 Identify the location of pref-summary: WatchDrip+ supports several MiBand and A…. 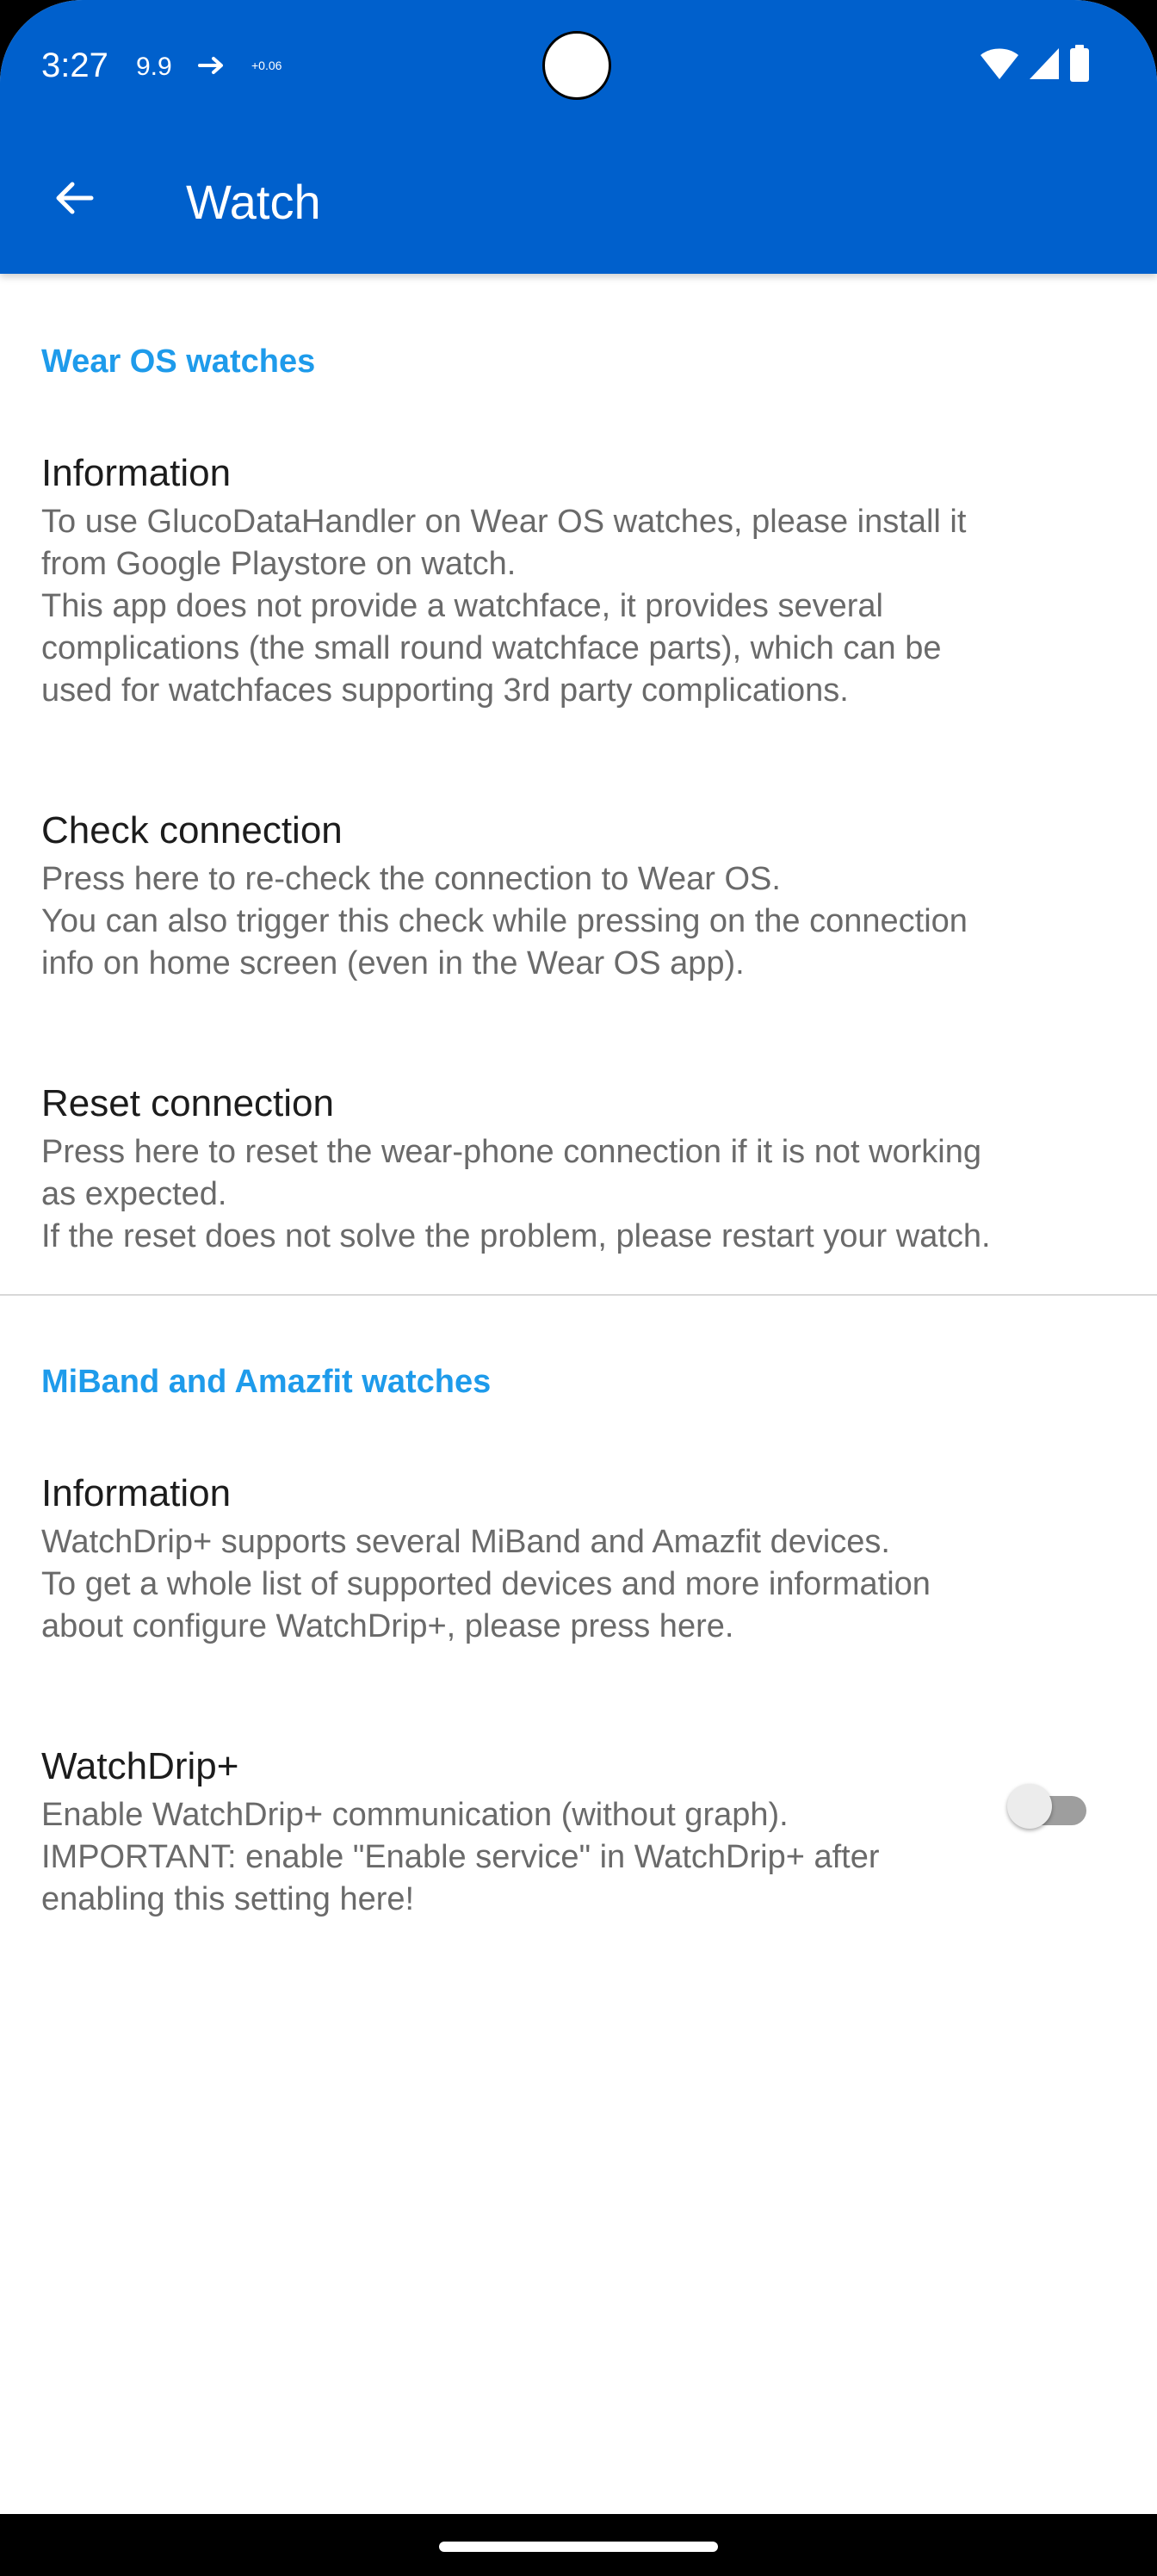
(579, 1584).